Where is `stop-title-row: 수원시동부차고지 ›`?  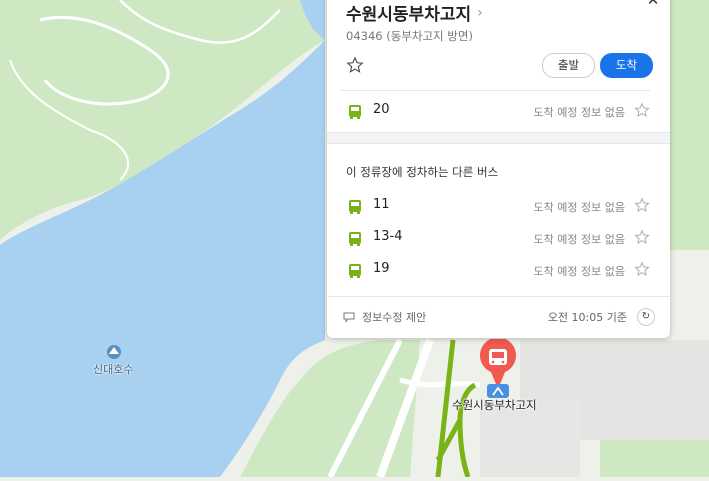 stop-title-row: 수원시동부차고지 › is located at coordinates (414, 13).